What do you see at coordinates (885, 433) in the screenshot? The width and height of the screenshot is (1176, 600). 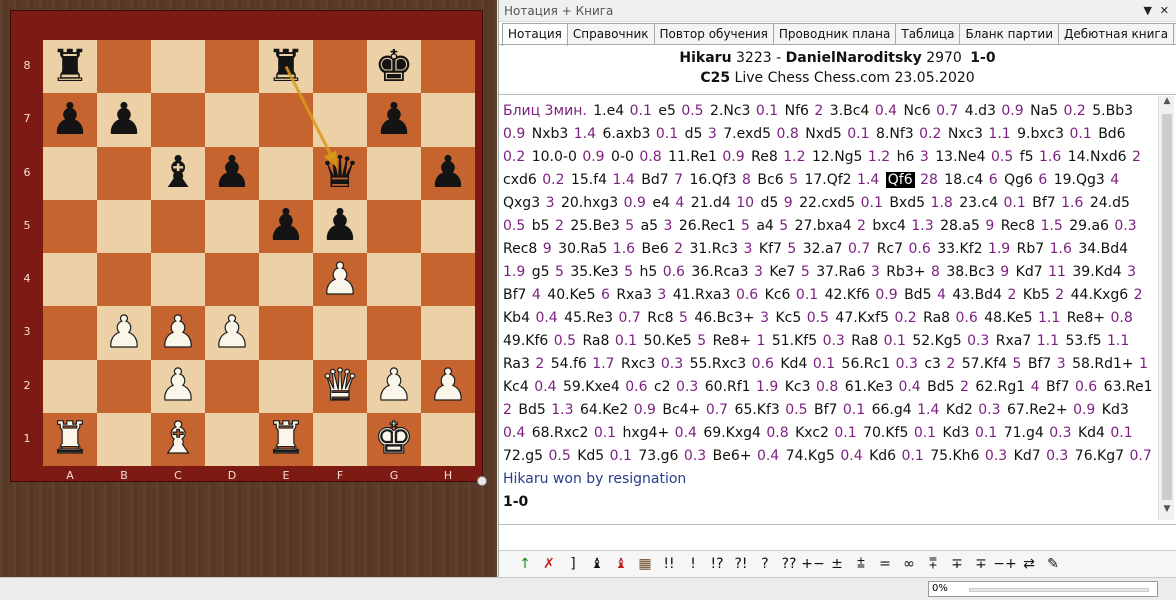 I see `move: 70.Kf5` at bounding box center [885, 433].